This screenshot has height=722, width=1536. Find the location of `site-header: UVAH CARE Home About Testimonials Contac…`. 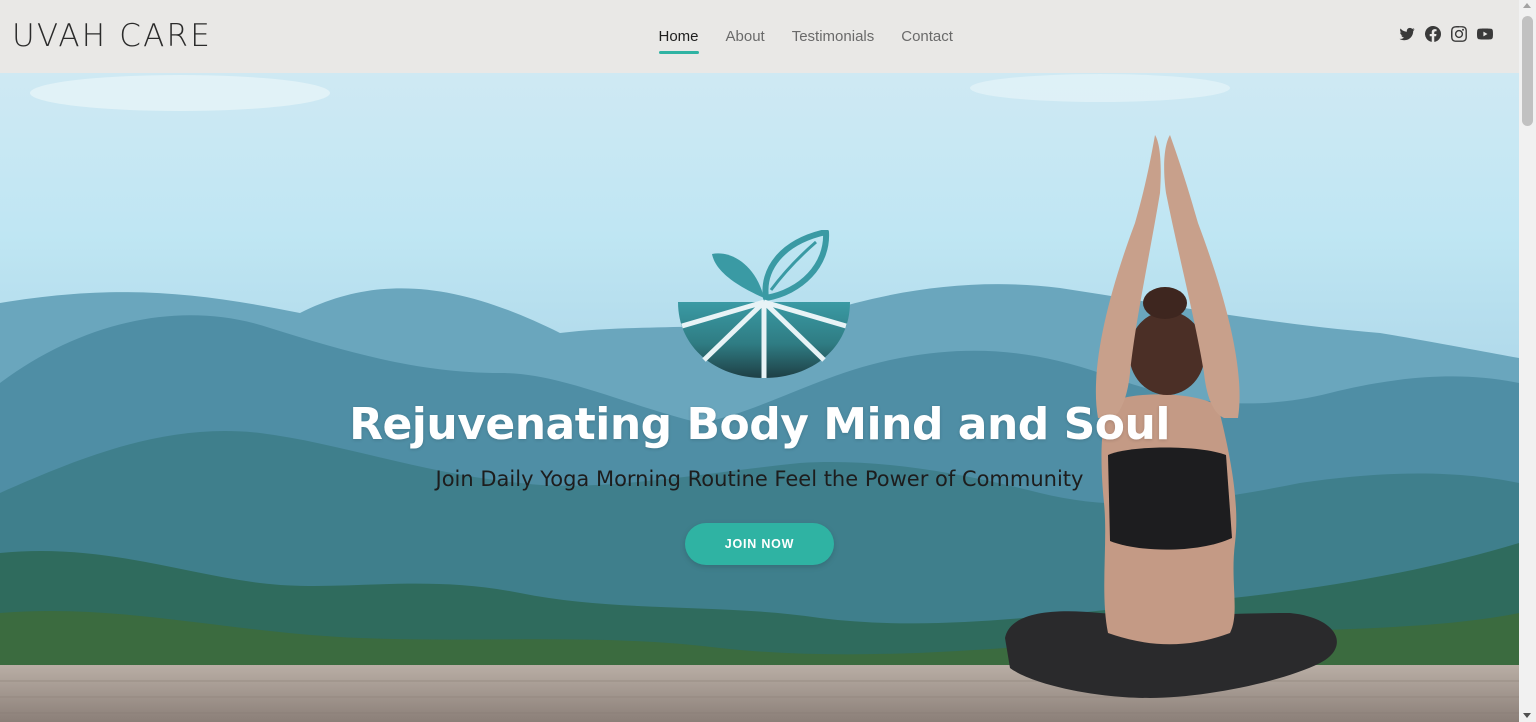

site-header: UVAH CARE Home About Testimonials Contac… is located at coordinates (759, 36).